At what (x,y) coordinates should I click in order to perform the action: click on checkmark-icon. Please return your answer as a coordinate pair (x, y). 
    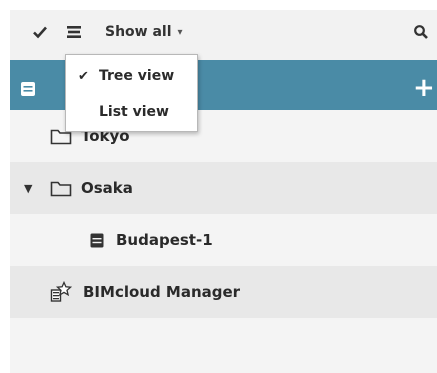
    Looking at the image, I should click on (40, 32).